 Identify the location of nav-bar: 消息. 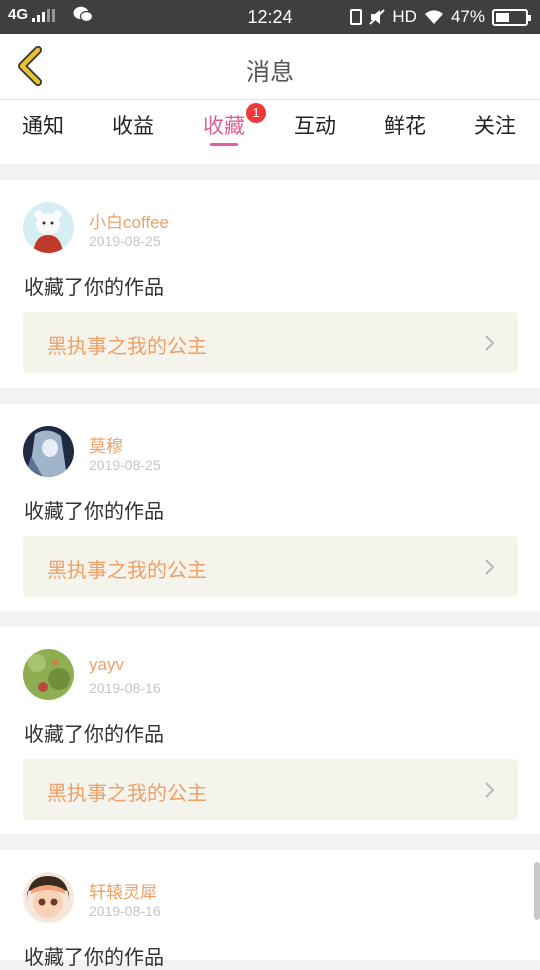
(270, 67).